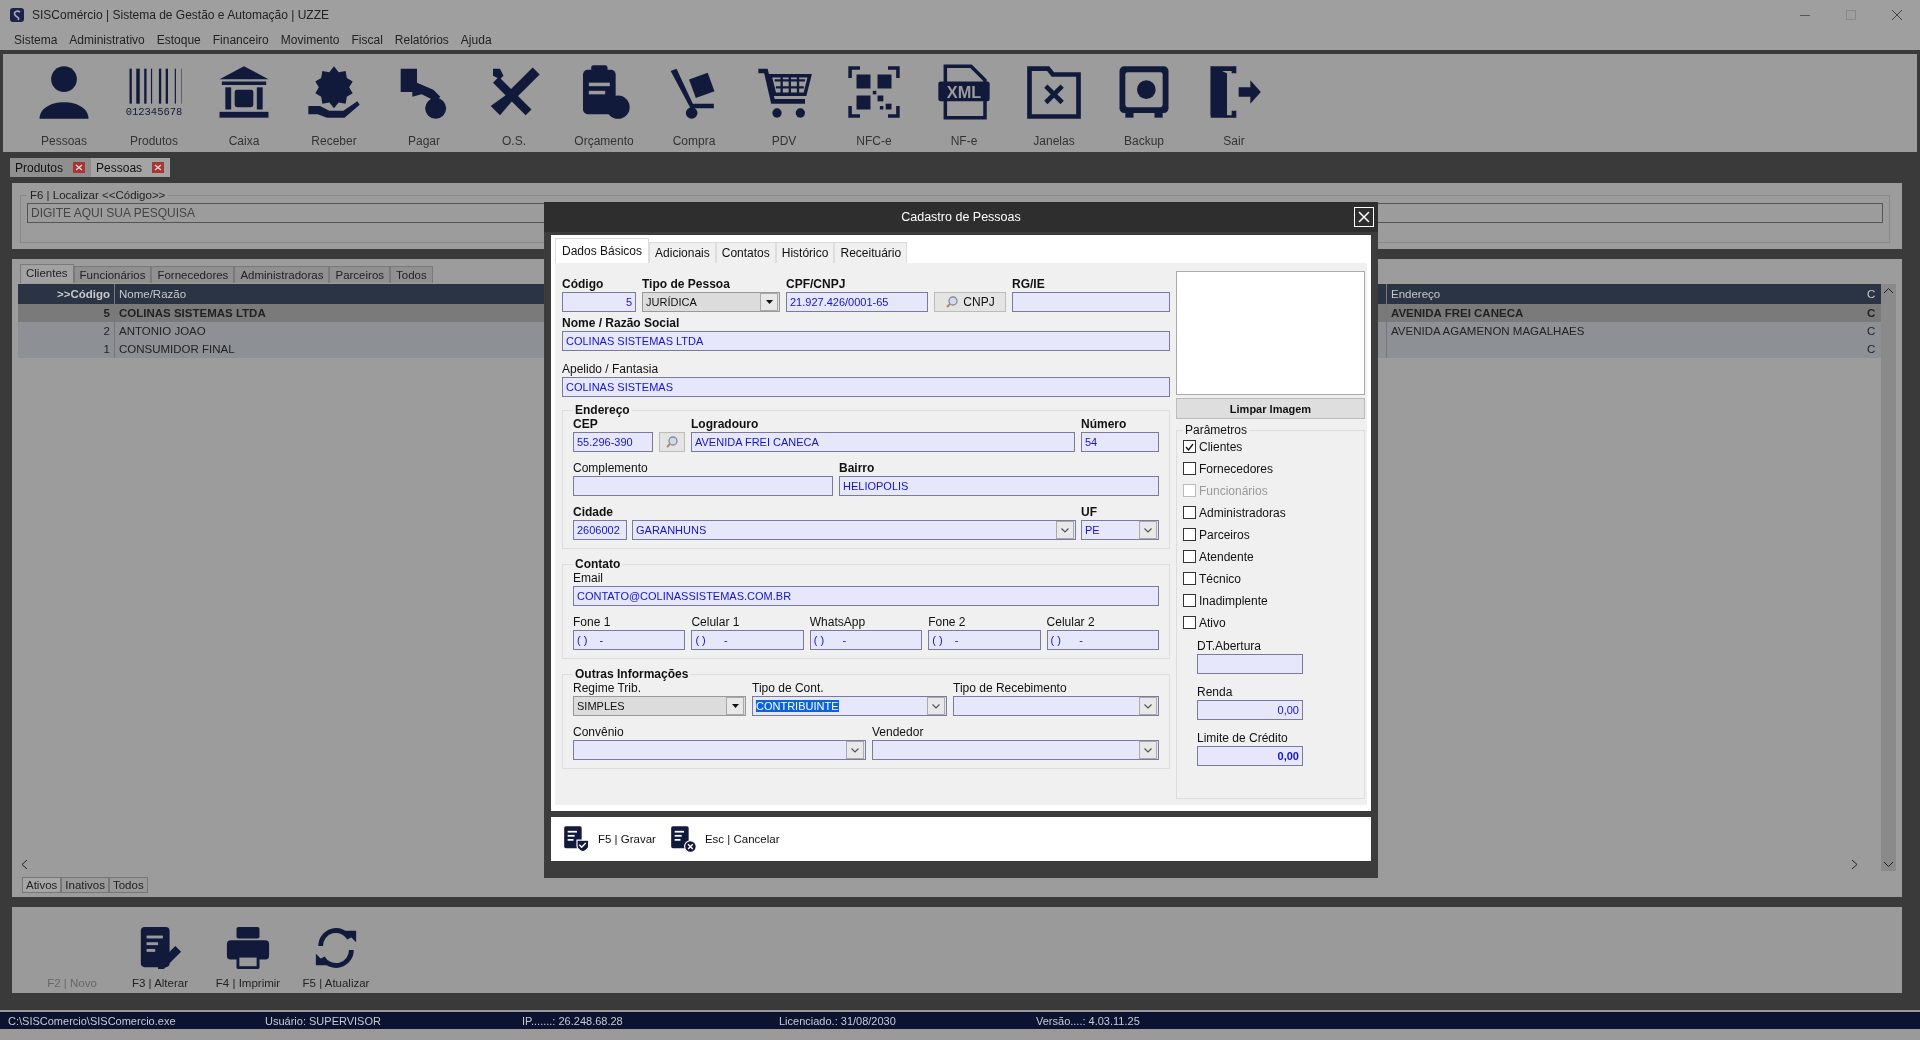 The image size is (1920, 1040). What do you see at coordinates (1104, 424) in the screenshot?
I see `field-label: Número` at bounding box center [1104, 424].